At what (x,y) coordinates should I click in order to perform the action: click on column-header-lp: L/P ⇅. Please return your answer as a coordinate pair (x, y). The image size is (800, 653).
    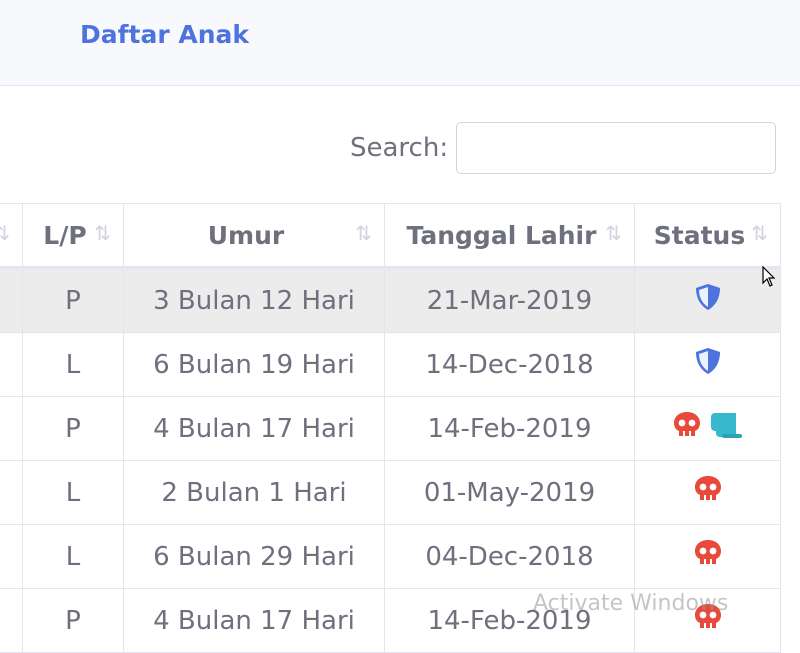
    Looking at the image, I should click on (73, 236).